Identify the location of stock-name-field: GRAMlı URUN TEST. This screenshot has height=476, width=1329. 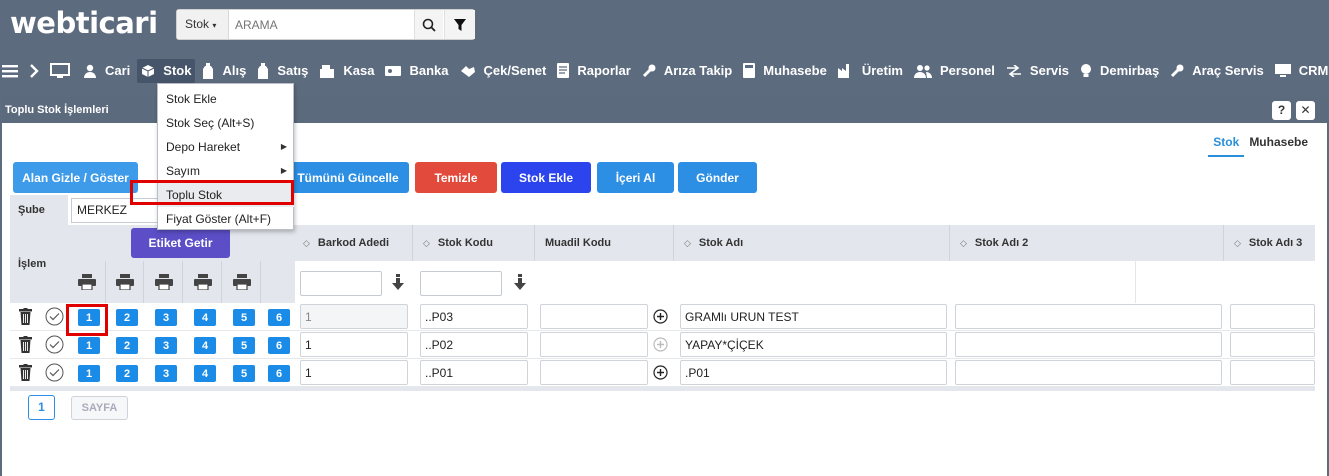
(813, 316).